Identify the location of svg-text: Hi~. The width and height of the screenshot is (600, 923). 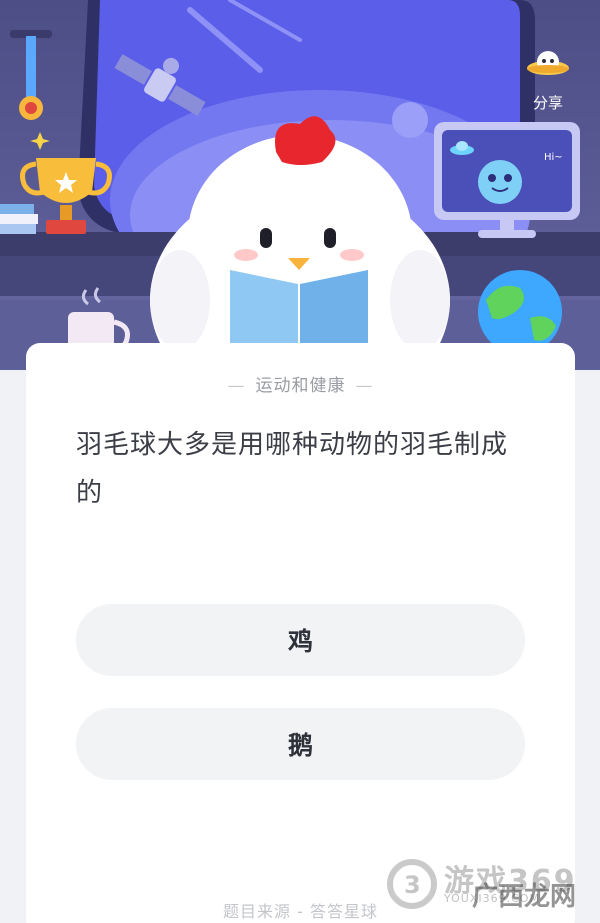
(553, 157).